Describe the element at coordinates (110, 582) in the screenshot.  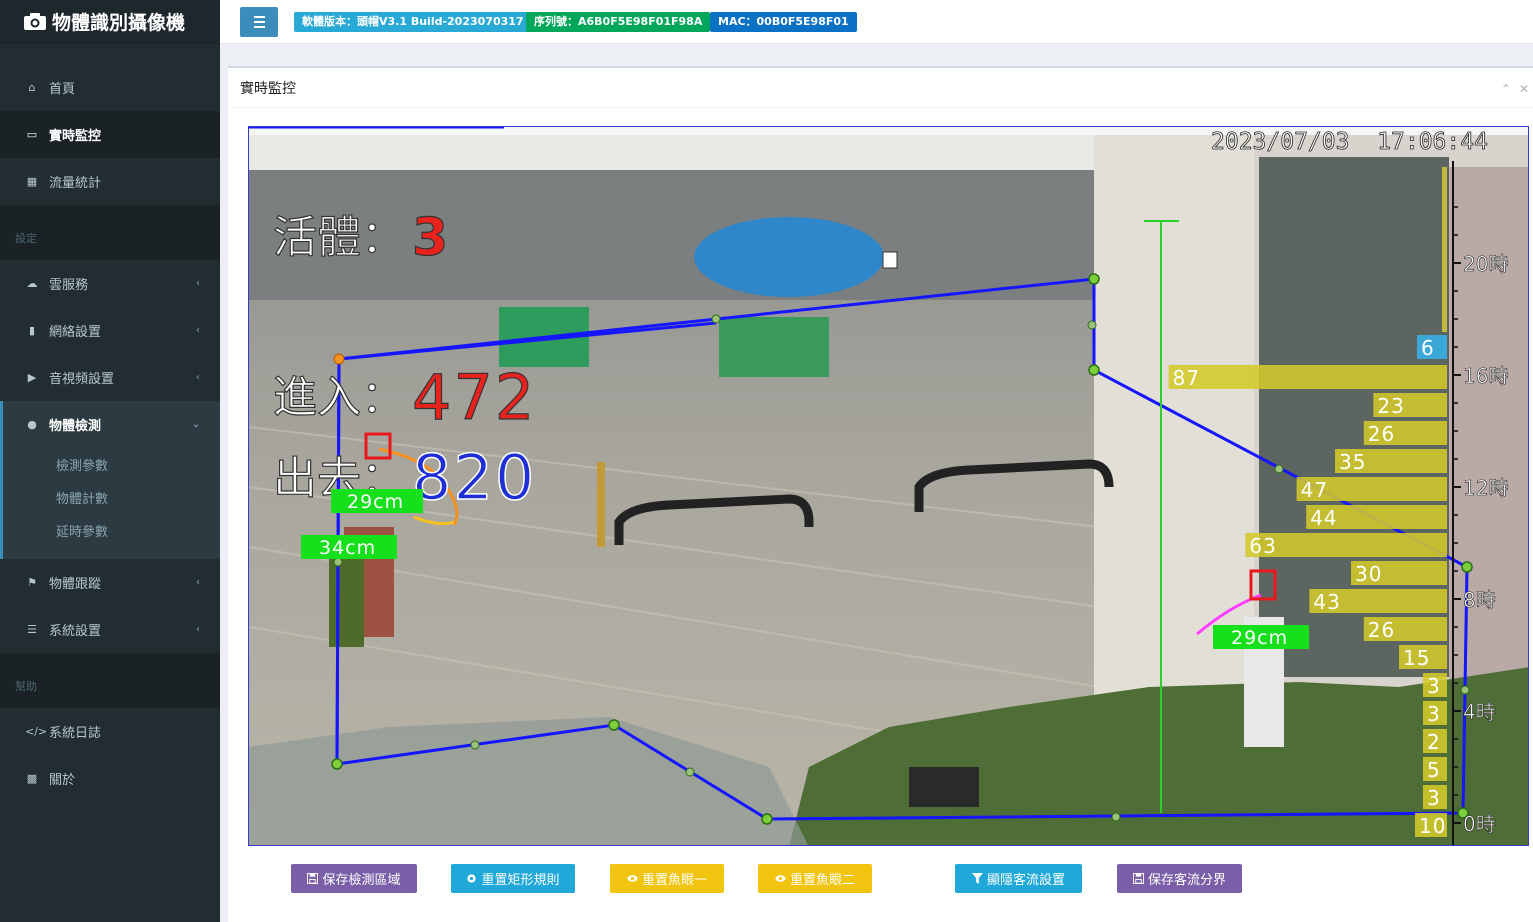
I see `sidebar-item-object-track: ⚑ 物體跟蹤 ‹` at that location.